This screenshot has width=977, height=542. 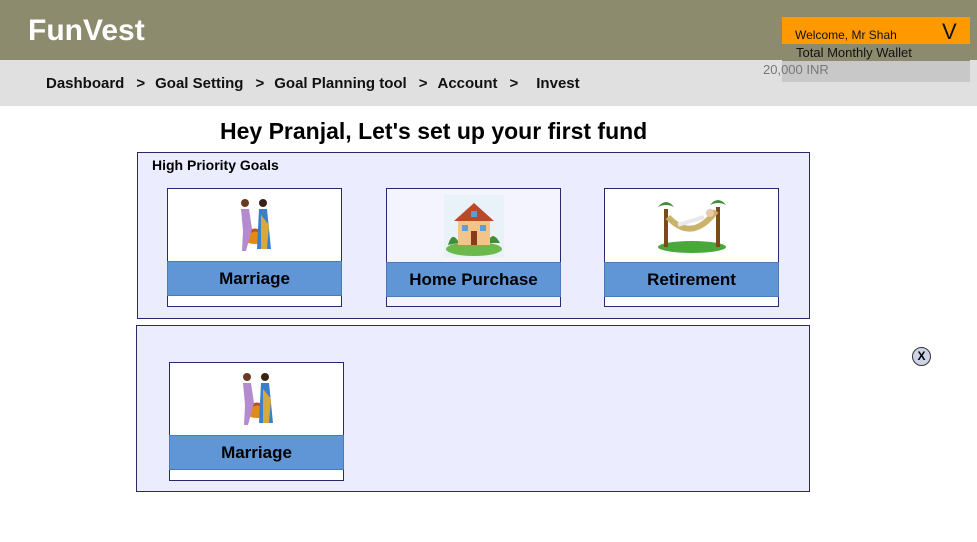 What do you see at coordinates (85, 83) in the screenshot?
I see `breadcrumb-dashboard: Dashboard` at bounding box center [85, 83].